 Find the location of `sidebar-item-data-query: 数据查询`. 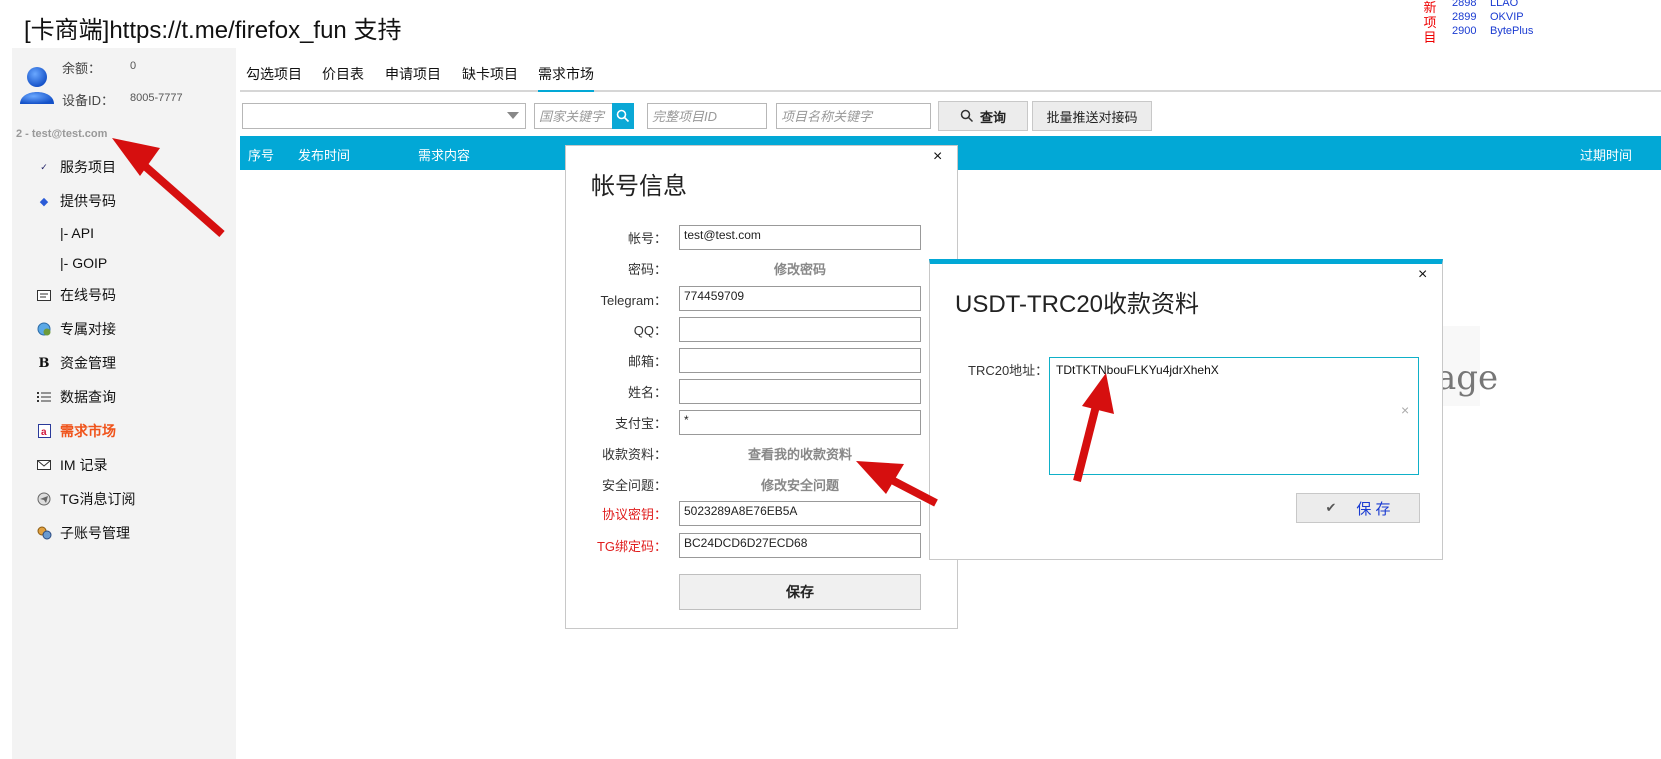

sidebar-item-data-query: 数据查询 is located at coordinates (124, 397).